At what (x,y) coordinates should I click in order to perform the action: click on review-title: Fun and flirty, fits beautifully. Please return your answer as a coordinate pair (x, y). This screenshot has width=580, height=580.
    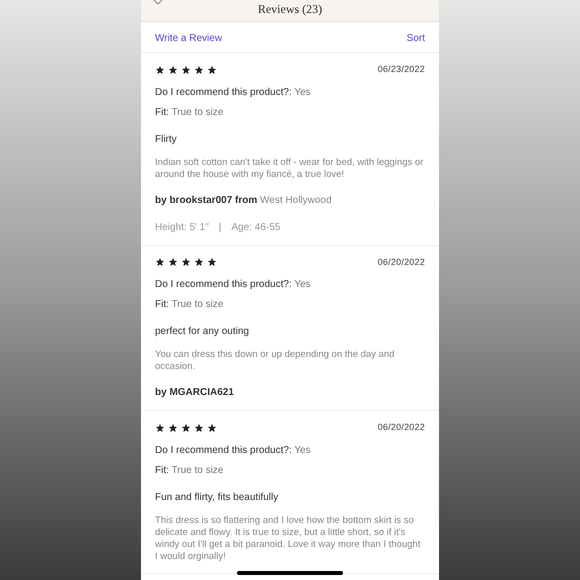
    Looking at the image, I should click on (217, 497).